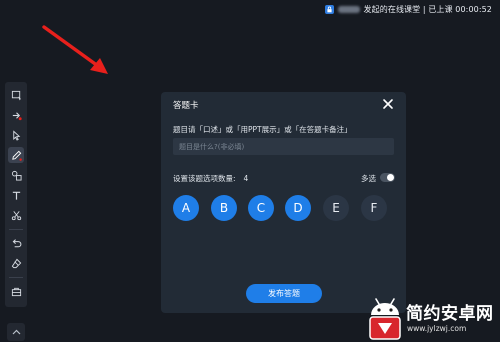  I want to click on red-arrow-annotation, so click(75, 49).